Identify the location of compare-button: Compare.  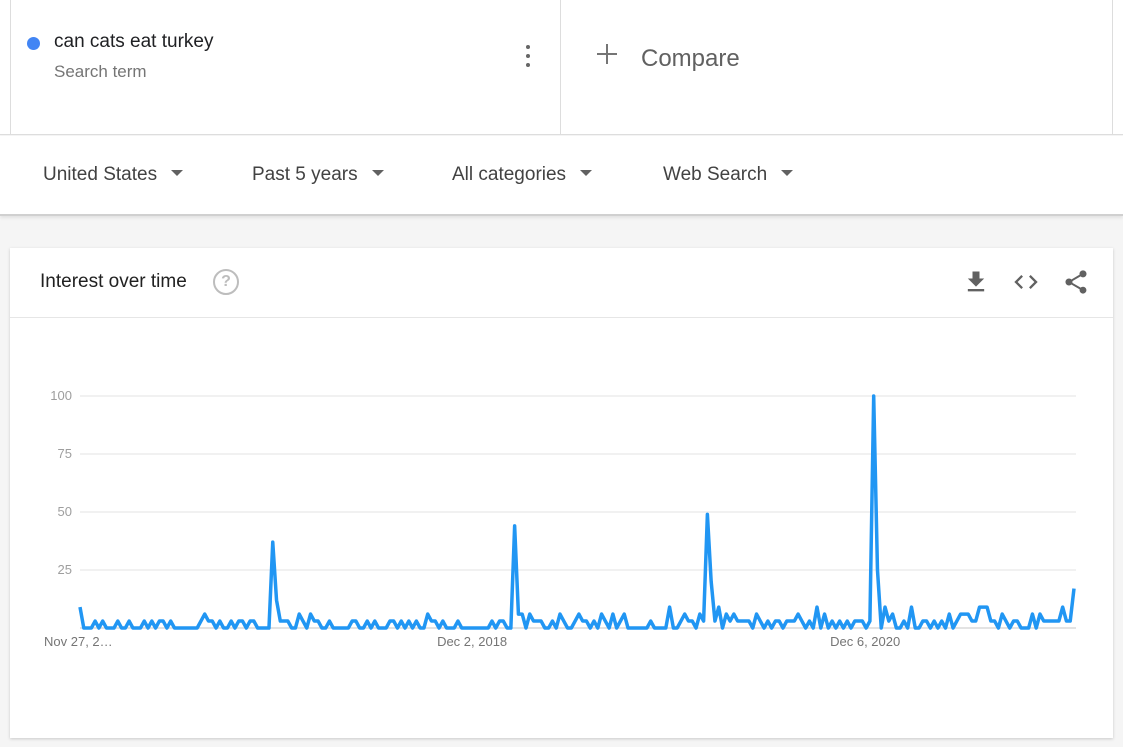
(837, 67).